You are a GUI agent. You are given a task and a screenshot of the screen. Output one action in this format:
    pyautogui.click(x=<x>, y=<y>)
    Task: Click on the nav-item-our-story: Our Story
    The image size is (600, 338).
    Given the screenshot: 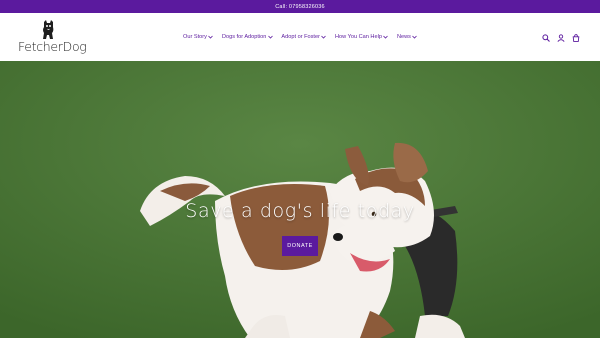 What is the action you would take?
    pyautogui.click(x=198, y=37)
    